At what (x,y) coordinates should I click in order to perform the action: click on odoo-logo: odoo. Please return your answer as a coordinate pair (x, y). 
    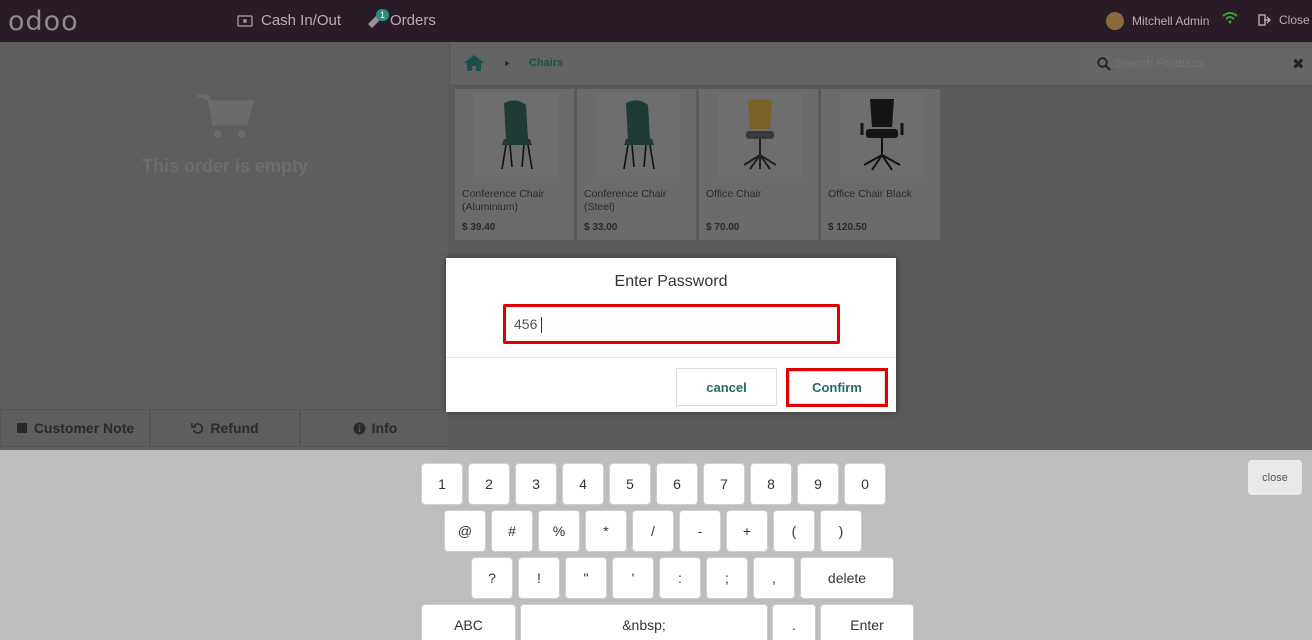
    Looking at the image, I should click on (43, 21).